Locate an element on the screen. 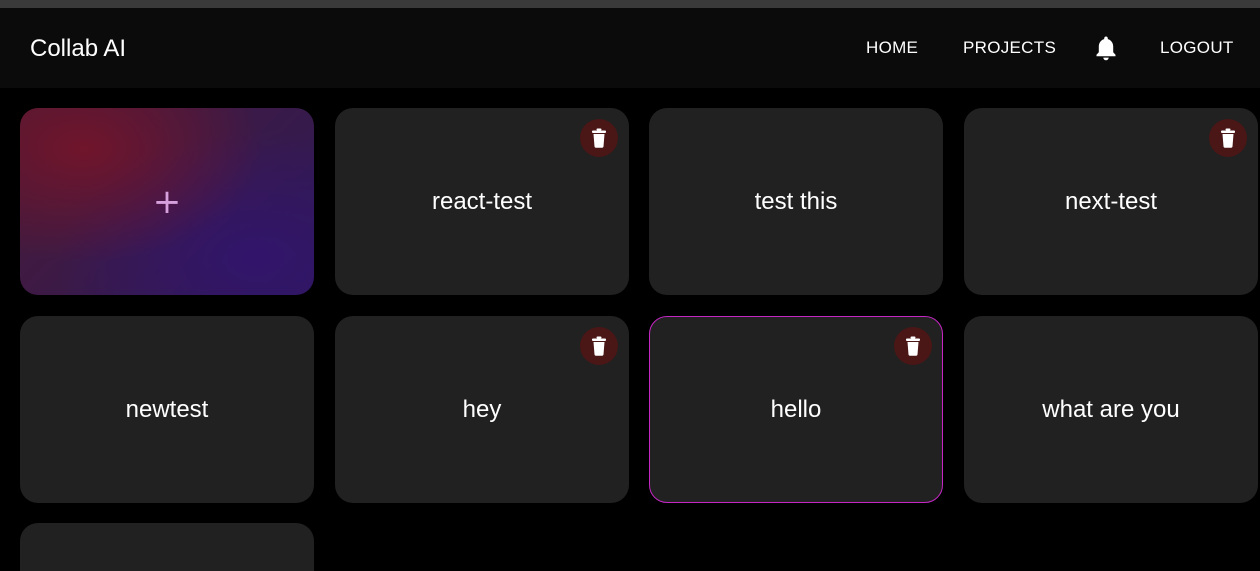 Image resolution: width=1260 pixels, height=571 pixels. new-project-card: + is located at coordinates (167, 201).